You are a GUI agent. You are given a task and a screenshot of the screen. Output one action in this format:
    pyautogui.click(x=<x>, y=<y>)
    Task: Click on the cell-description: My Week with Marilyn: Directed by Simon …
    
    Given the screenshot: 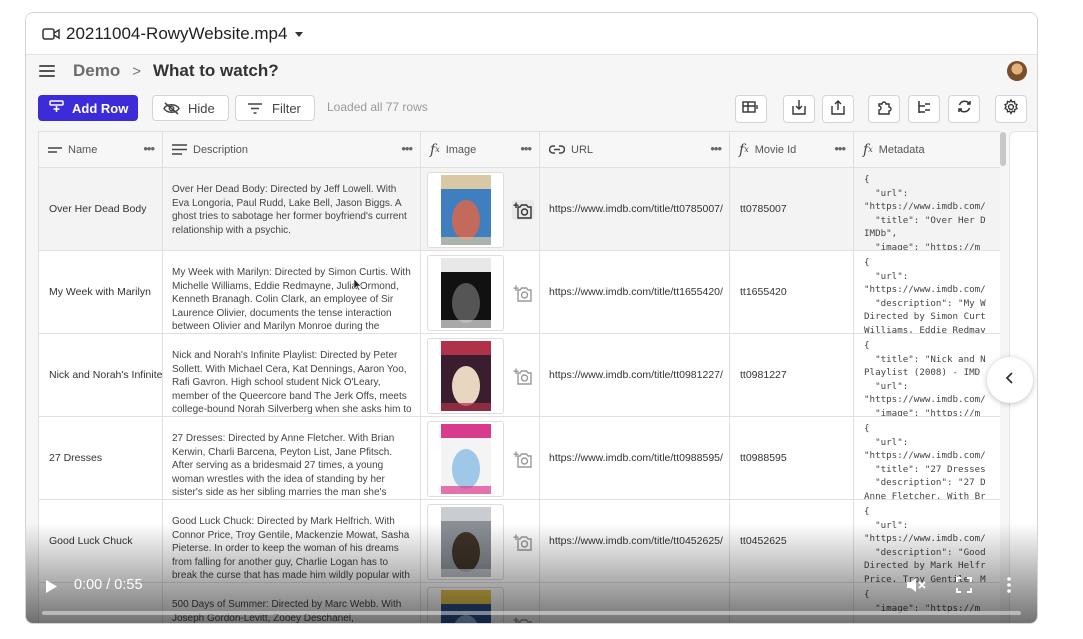 What is the action you would take?
    pyautogui.click(x=292, y=292)
    